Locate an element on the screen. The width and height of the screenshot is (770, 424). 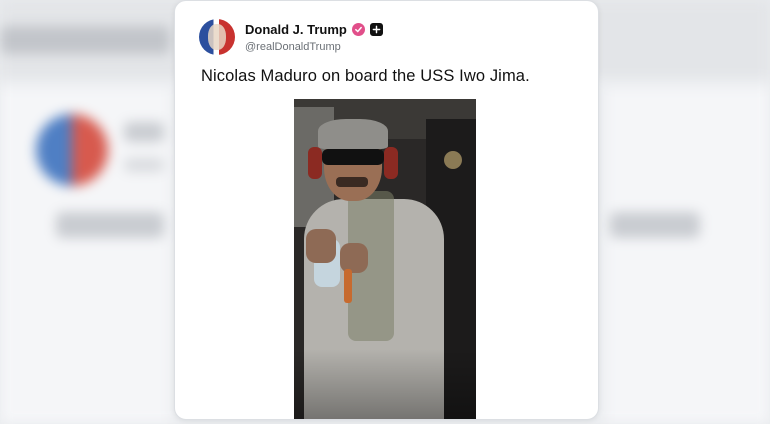
photo-floor-shadow is located at coordinates (385, 384).